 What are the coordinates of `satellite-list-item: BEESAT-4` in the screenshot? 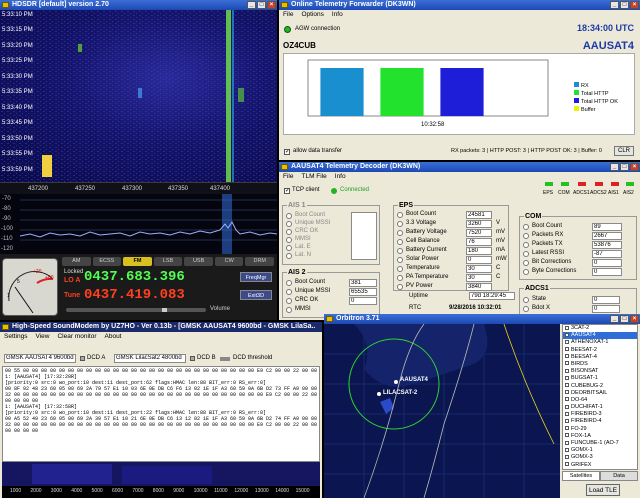 It's located at (600, 357).